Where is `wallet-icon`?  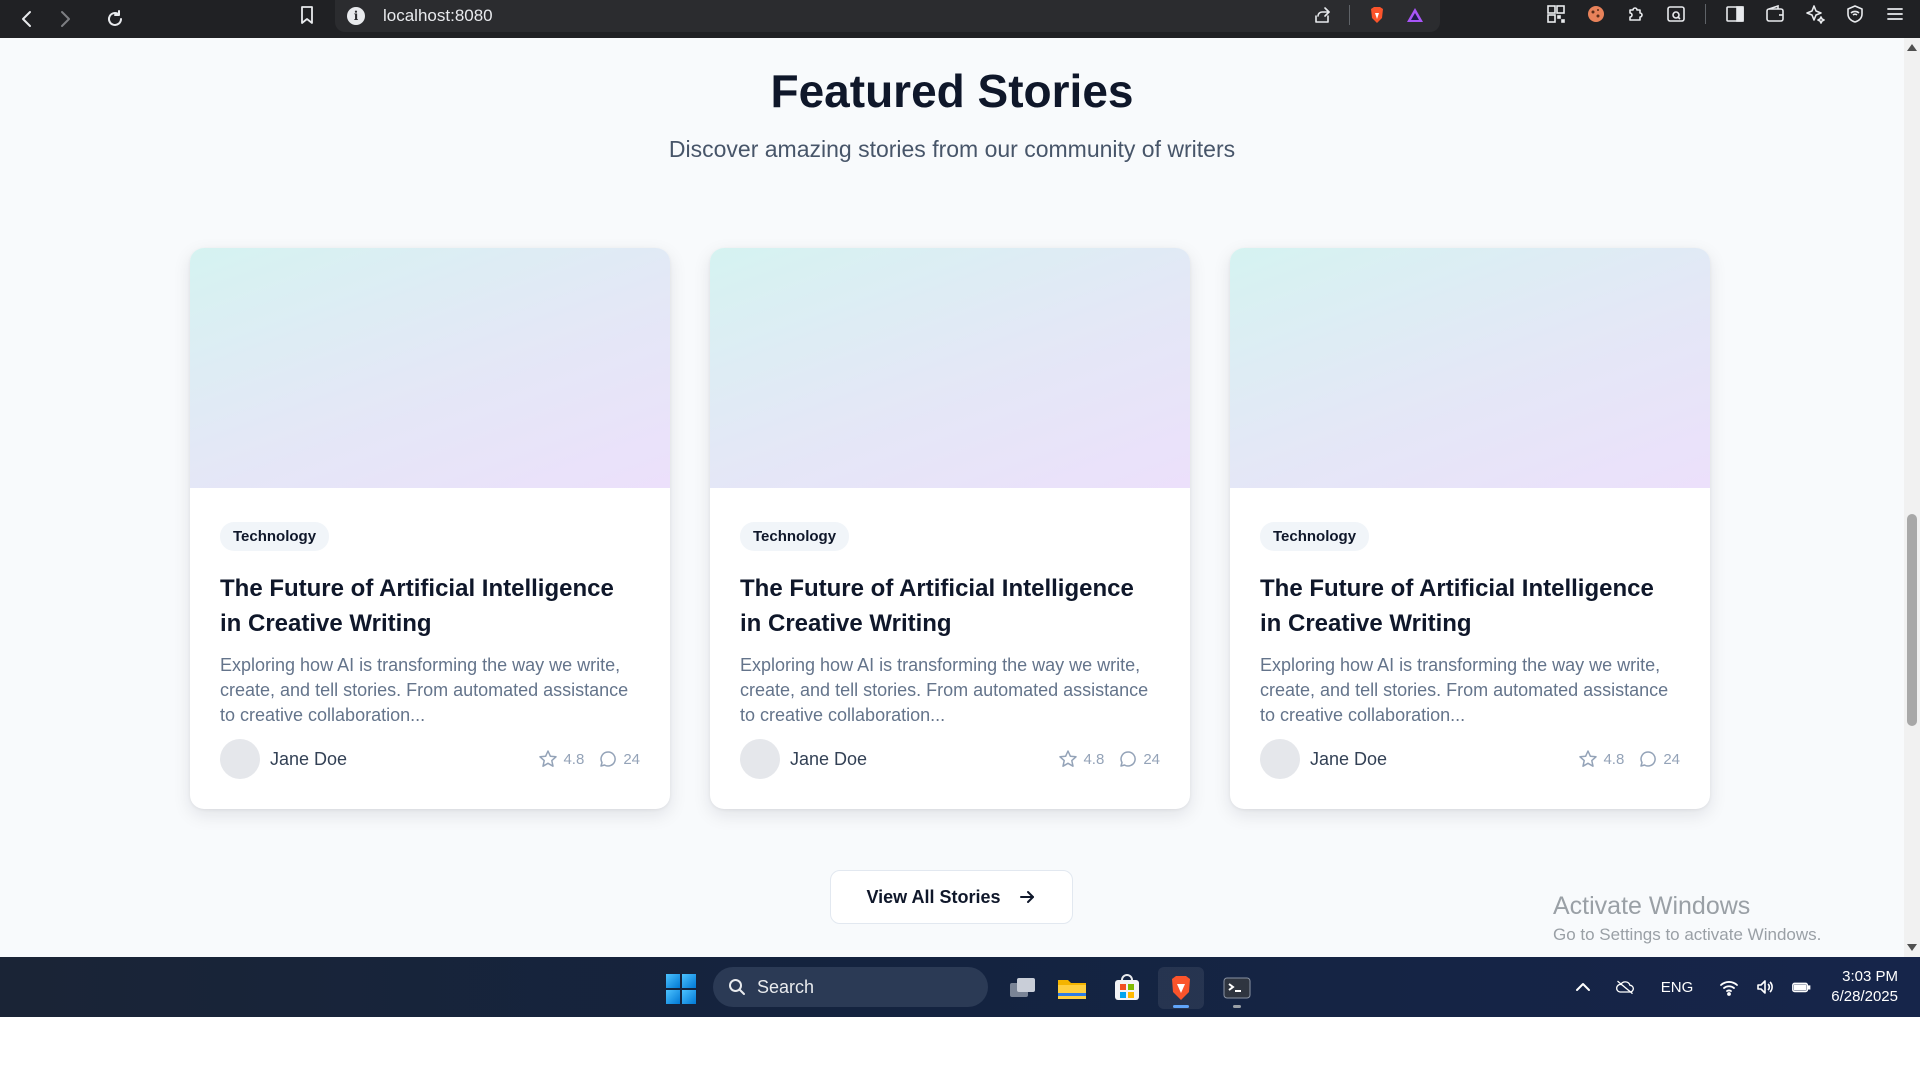
wallet-icon is located at coordinates (1775, 14).